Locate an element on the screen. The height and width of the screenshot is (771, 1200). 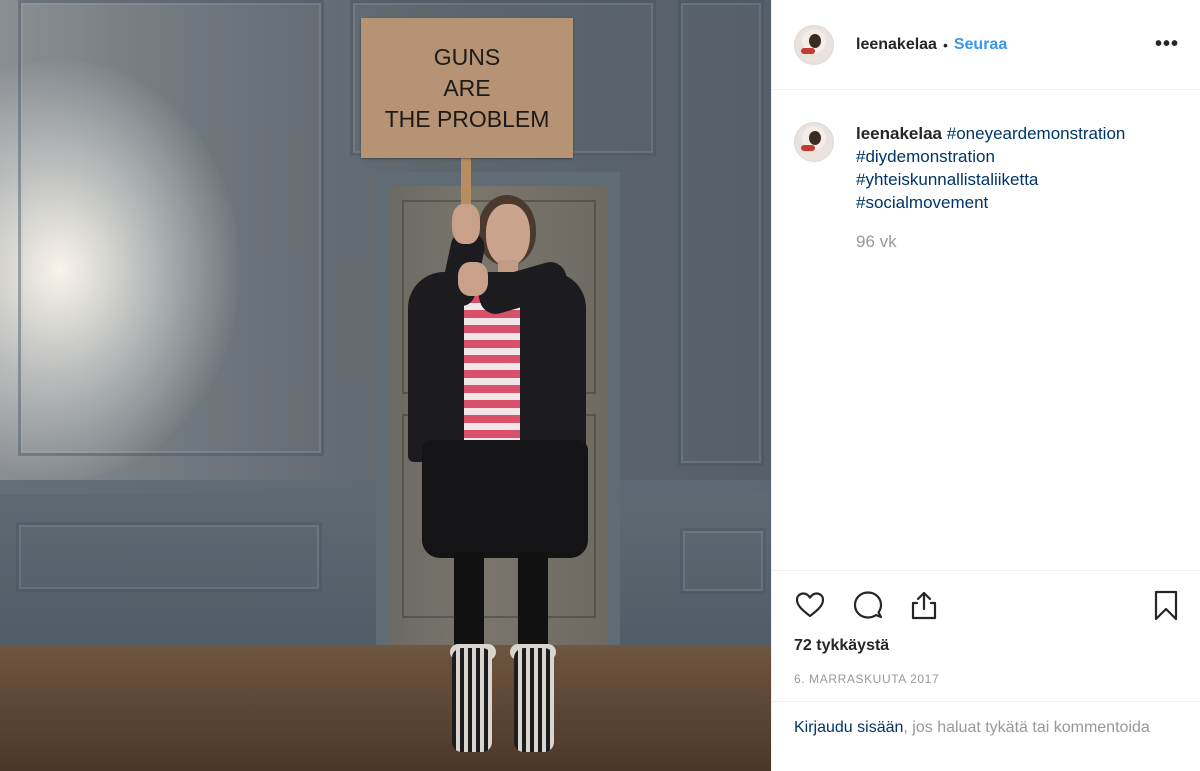
protest-sign: GUNS ARE THE PROBLEM is located at coordinates (467, 88).